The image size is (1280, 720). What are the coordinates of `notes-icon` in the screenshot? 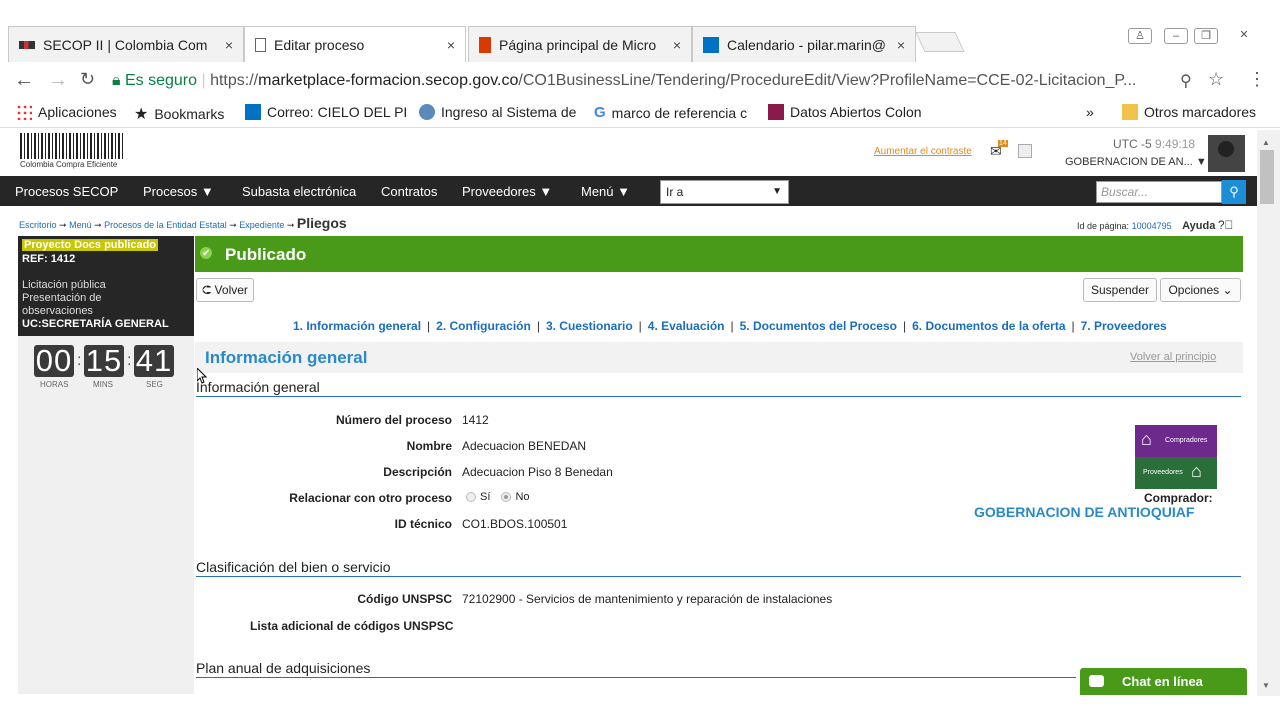 It's located at (1025, 151).